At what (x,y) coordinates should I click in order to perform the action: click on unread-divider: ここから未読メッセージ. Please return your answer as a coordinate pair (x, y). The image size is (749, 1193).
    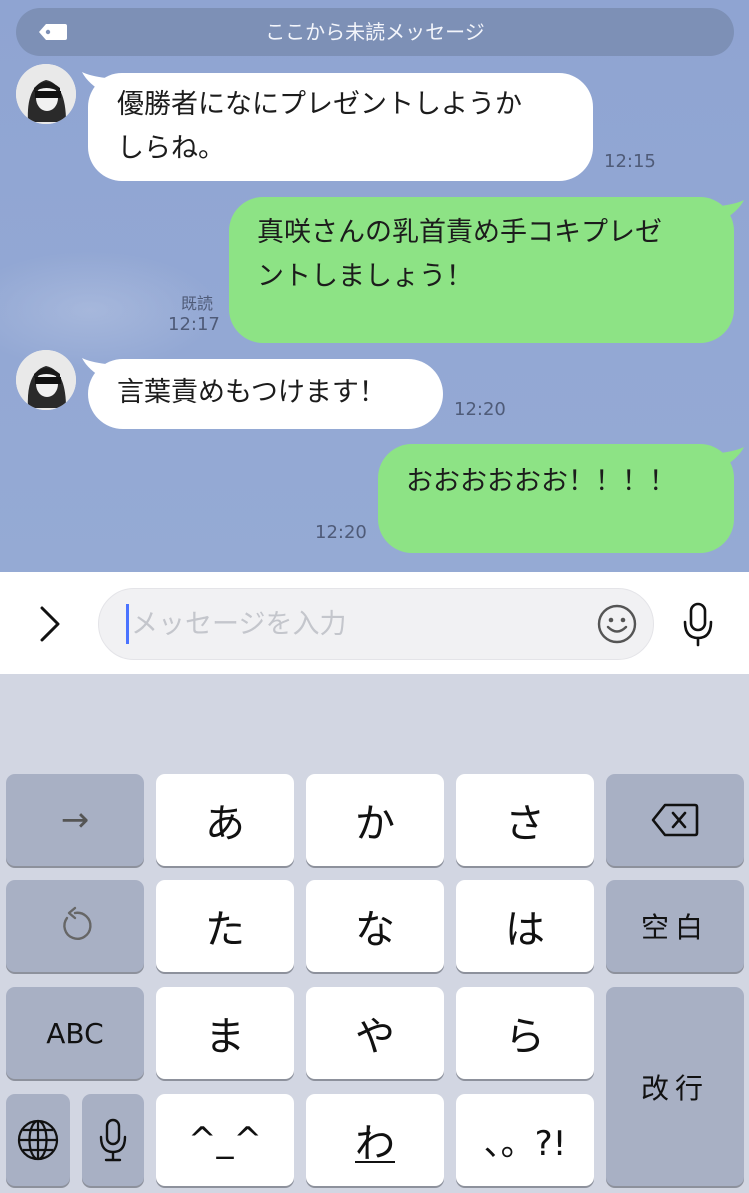
    Looking at the image, I should click on (375, 32).